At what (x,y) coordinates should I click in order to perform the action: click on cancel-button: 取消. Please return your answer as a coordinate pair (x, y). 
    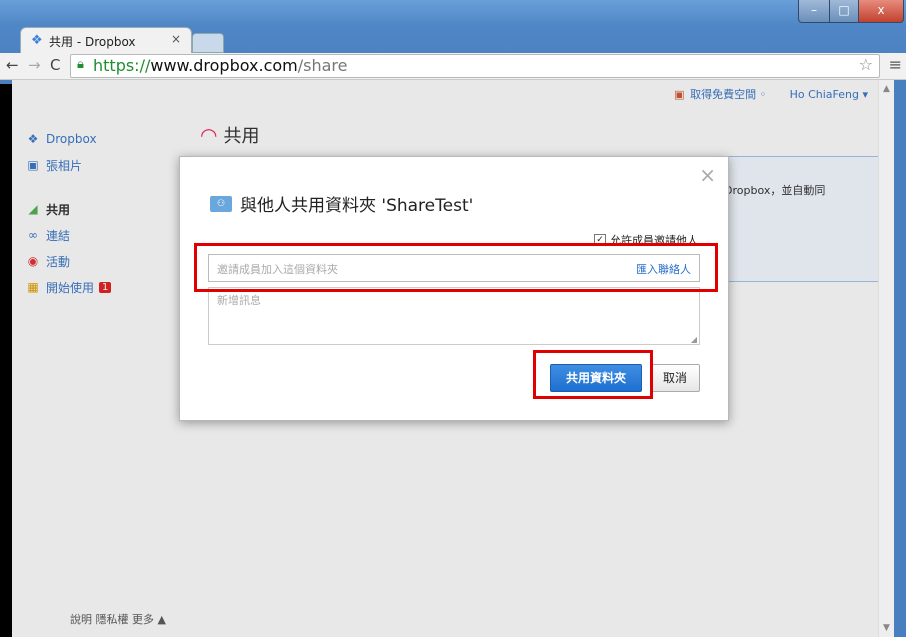
    Looking at the image, I should click on (675, 378).